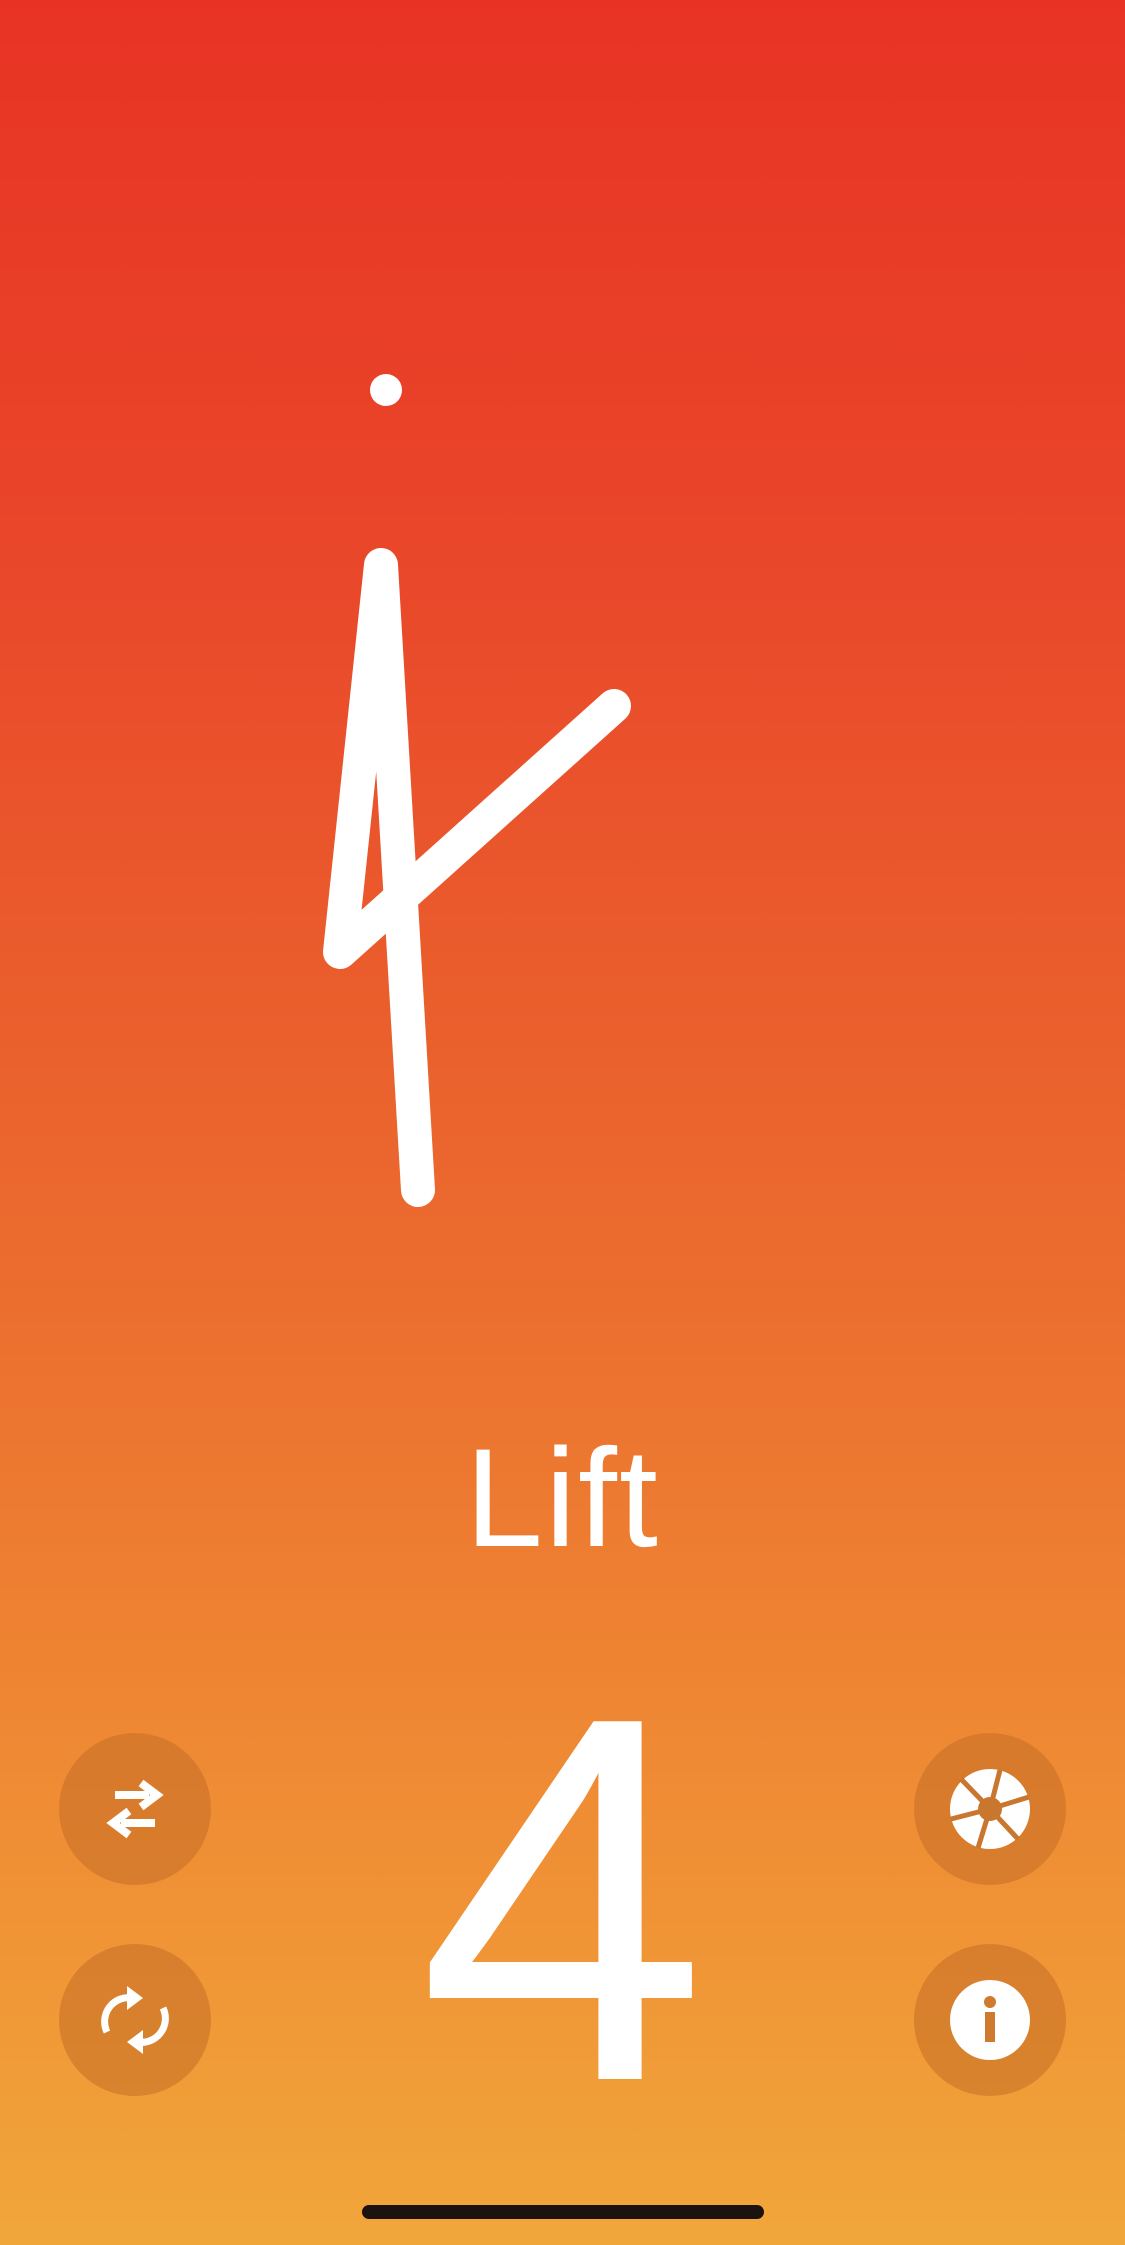  I want to click on camera-shutter-icon, so click(990, 1809).